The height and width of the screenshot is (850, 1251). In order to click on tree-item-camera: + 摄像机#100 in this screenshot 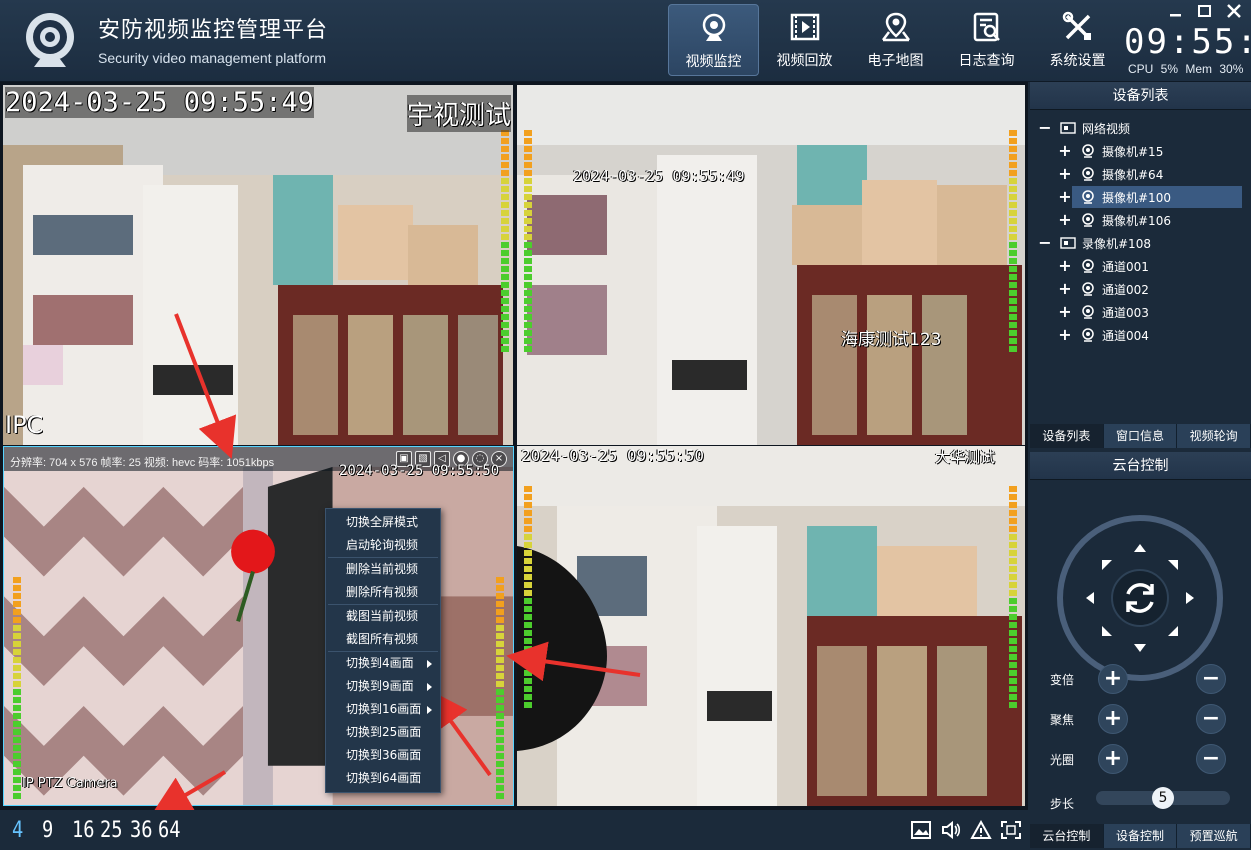, I will do `click(1150, 197)`.